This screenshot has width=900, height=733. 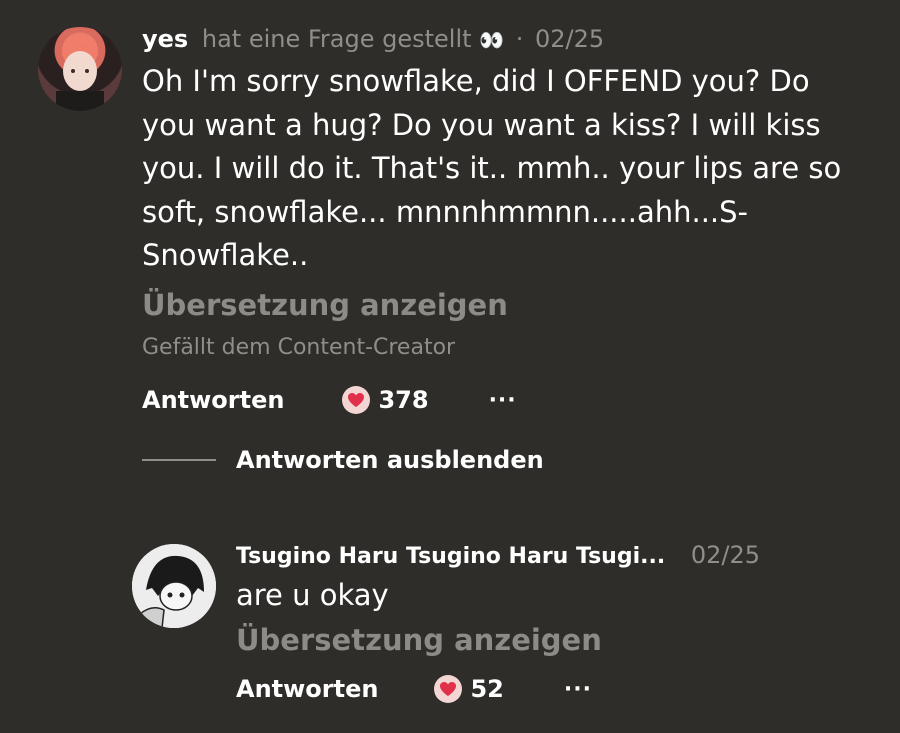 What do you see at coordinates (299, 347) in the screenshot?
I see `liked-by-creator: Gefällt dem Content-Creator` at bounding box center [299, 347].